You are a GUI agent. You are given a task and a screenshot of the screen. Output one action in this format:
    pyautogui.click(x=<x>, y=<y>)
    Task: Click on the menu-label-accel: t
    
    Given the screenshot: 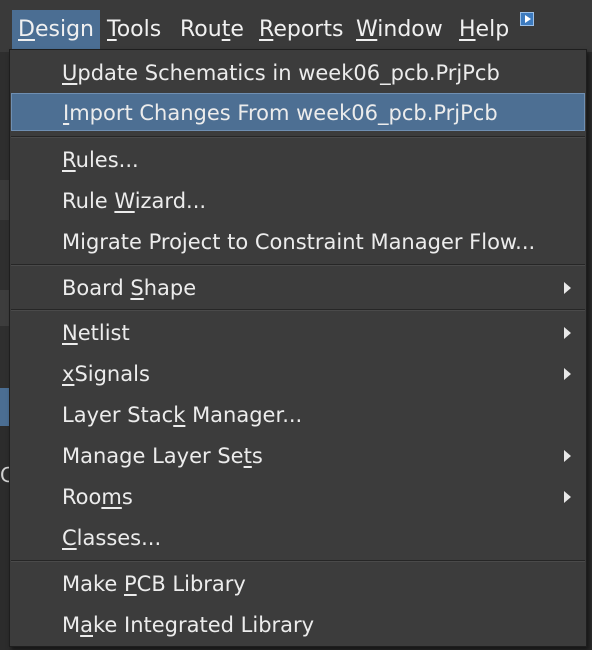 What is the action you would take?
    pyautogui.click(x=247, y=456)
    